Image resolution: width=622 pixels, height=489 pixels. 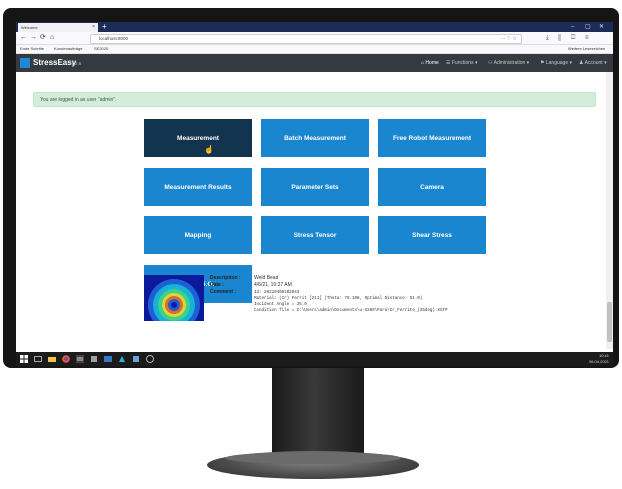 I want to click on browser-tab-bar: Welcome × + – ▢ ✕, so click(x=314, y=27).